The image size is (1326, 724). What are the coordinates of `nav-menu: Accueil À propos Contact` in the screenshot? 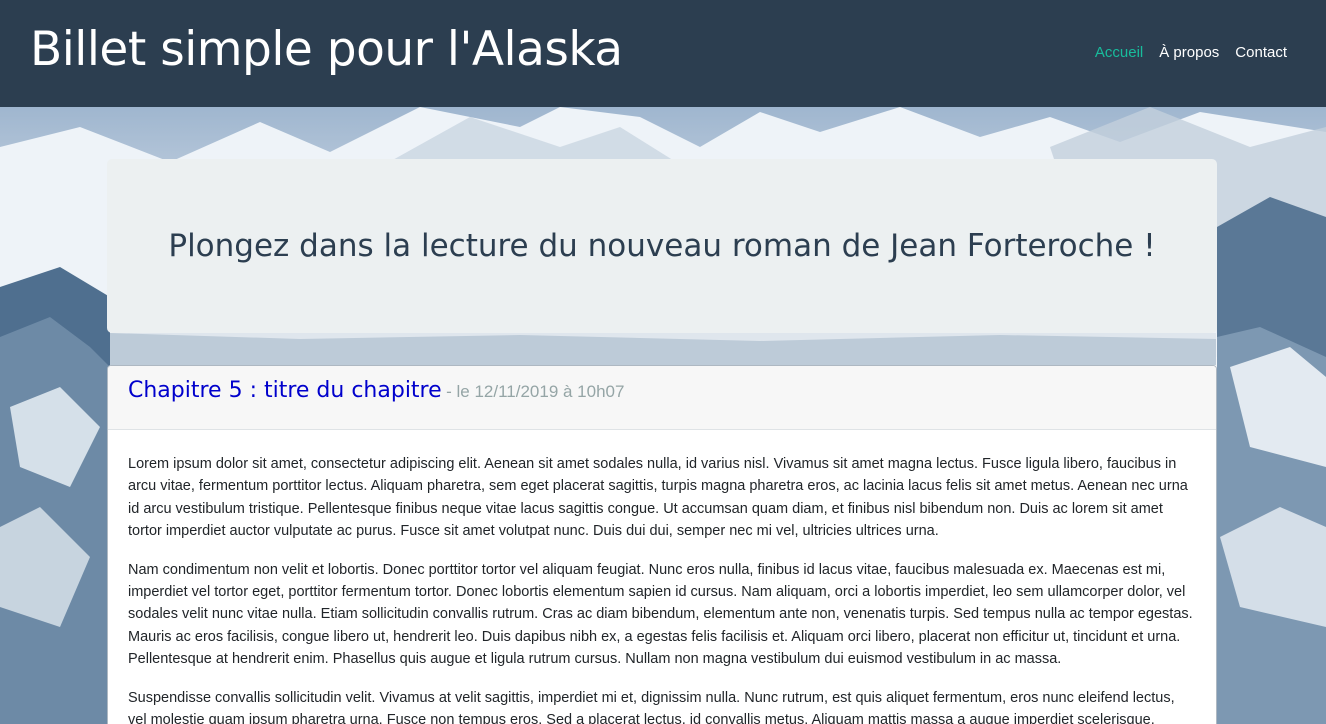 It's located at (1191, 53).